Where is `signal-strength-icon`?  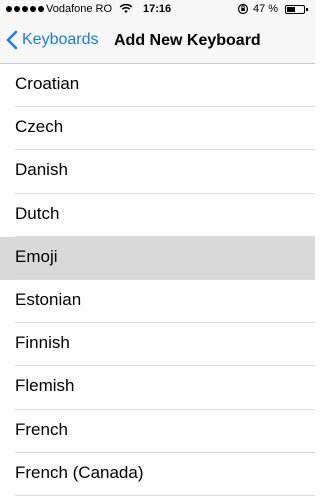
signal-strength-icon is located at coordinates (25, 9).